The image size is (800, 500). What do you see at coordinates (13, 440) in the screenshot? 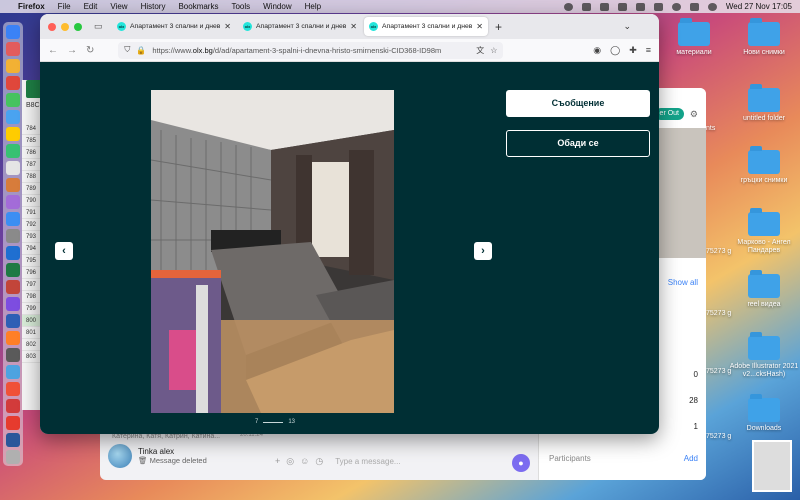
I see `outlook-icon` at bounding box center [13, 440].